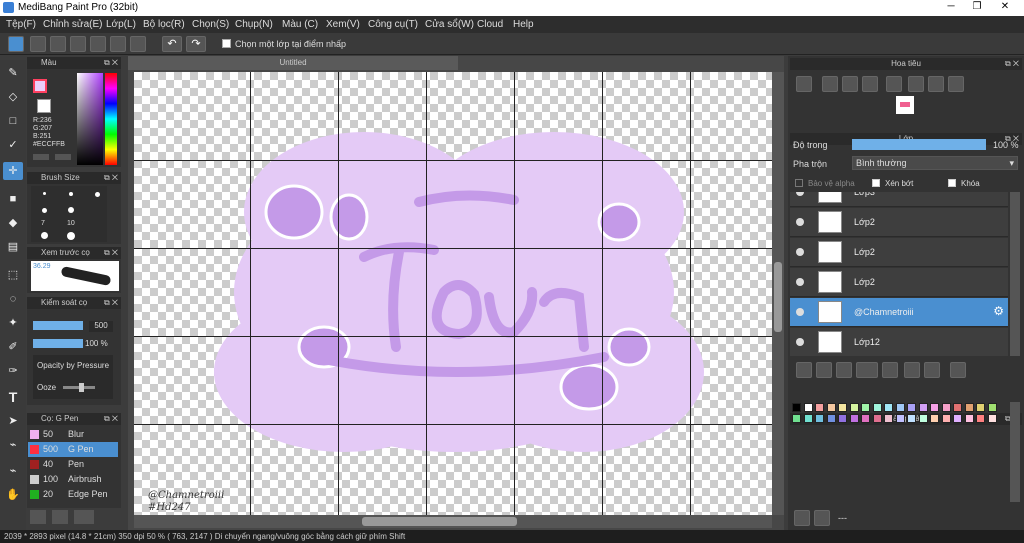  I want to click on horizontal-scroll-thumb, so click(439, 521).